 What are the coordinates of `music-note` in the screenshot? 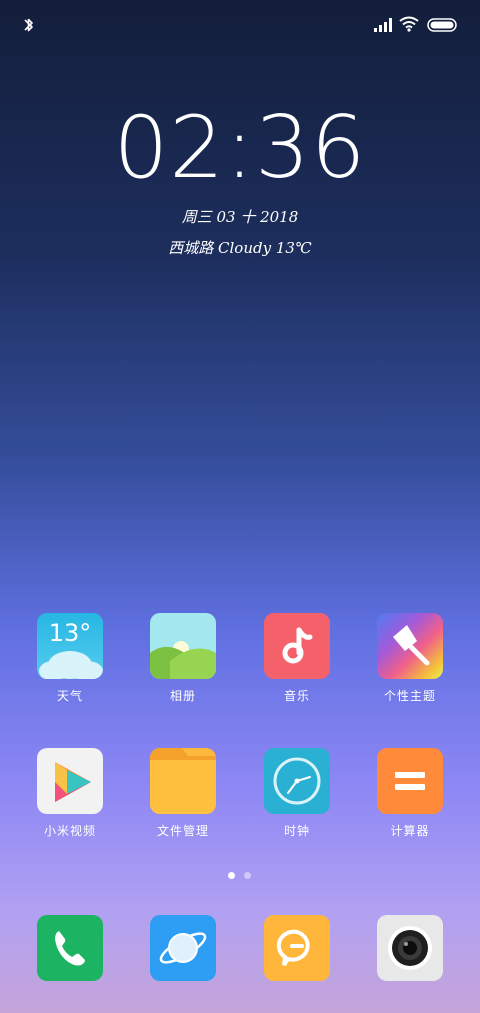 It's located at (297, 645).